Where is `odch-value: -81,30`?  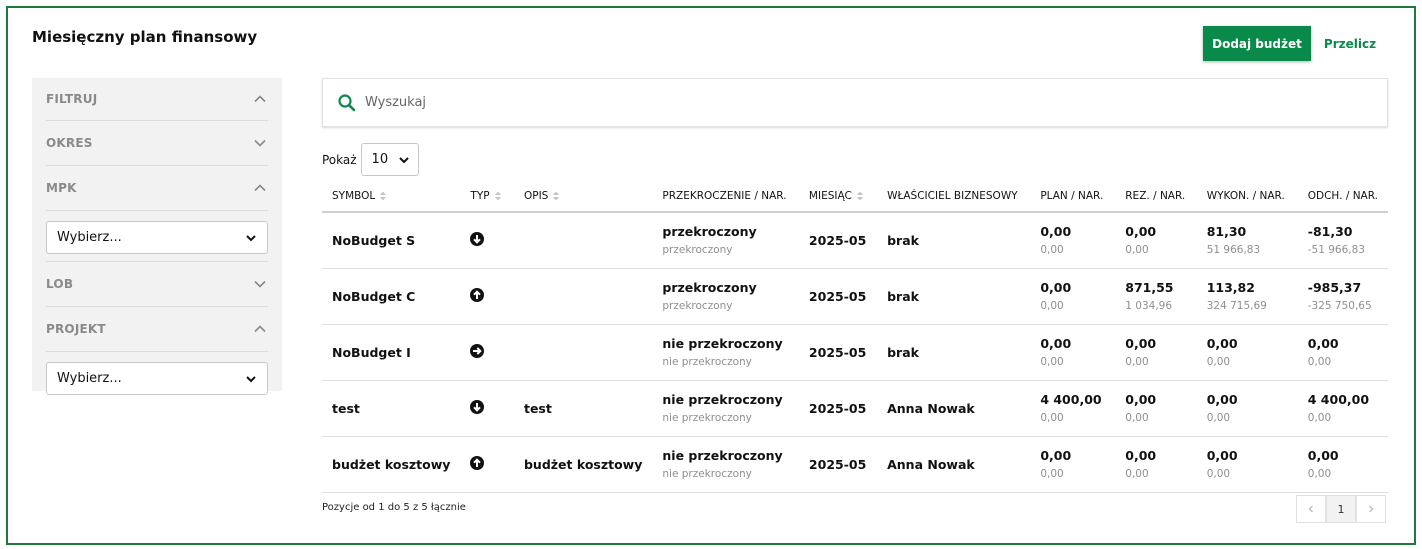 odch-value: -81,30 is located at coordinates (1330, 232).